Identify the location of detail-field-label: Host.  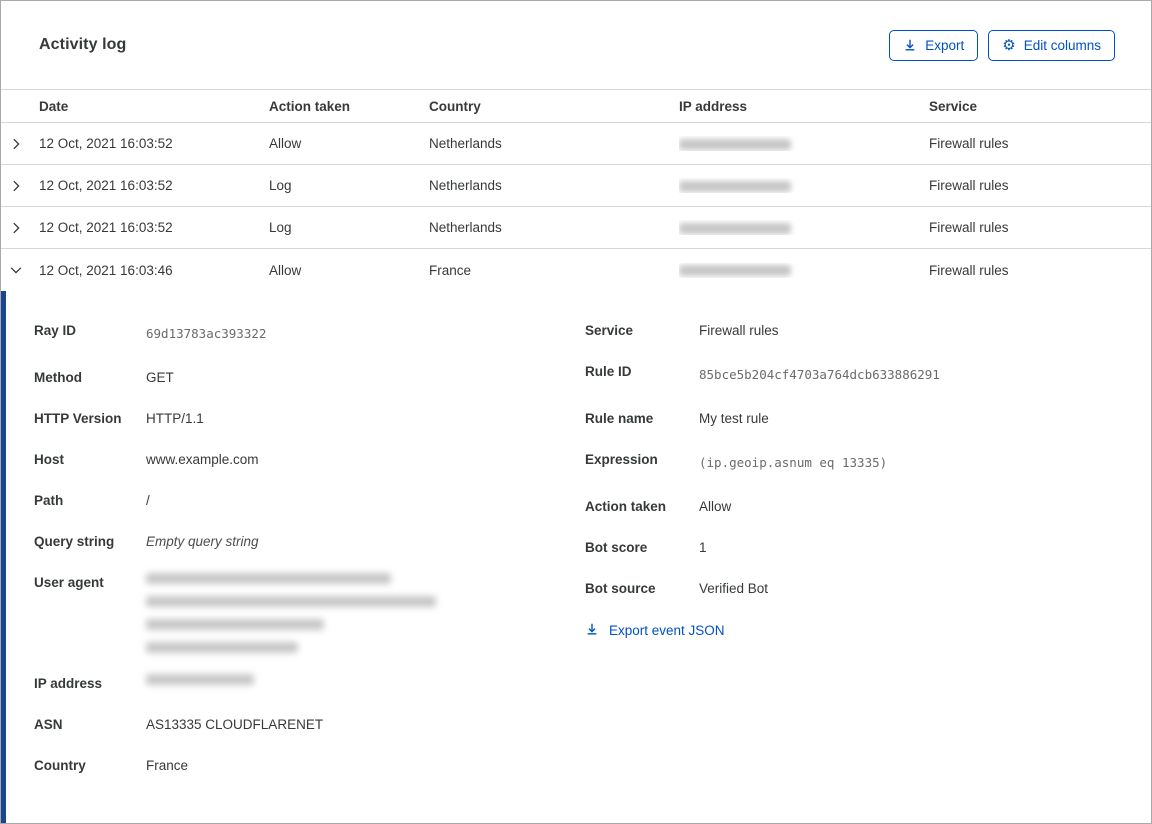
(49, 459).